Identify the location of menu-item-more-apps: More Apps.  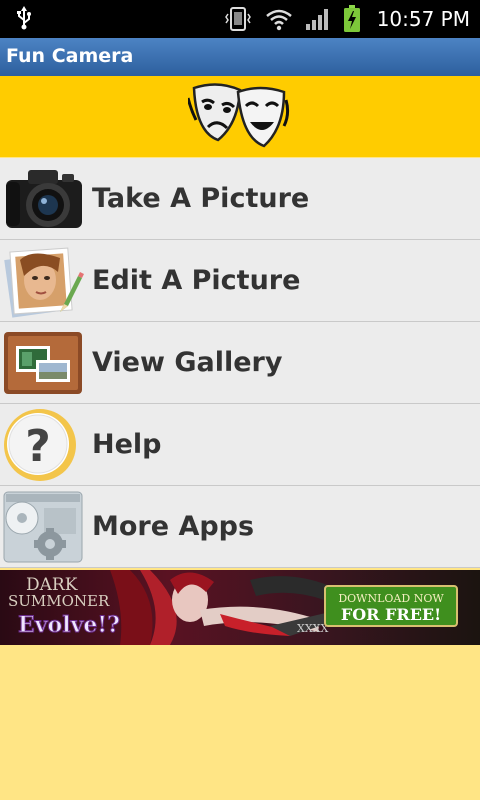
(240, 527).